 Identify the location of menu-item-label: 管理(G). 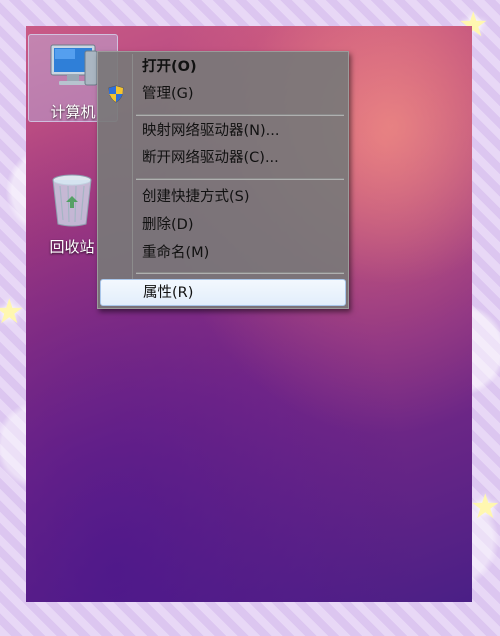
(168, 94).